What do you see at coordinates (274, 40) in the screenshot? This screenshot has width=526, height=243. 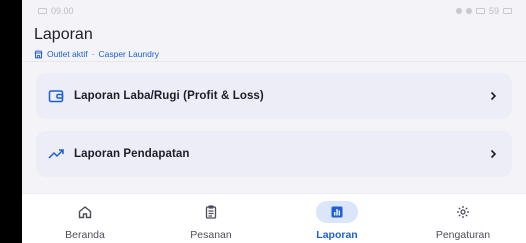 I see `page-header: Laporan Outlet aktif · Casper Laundry` at bounding box center [274, 40].